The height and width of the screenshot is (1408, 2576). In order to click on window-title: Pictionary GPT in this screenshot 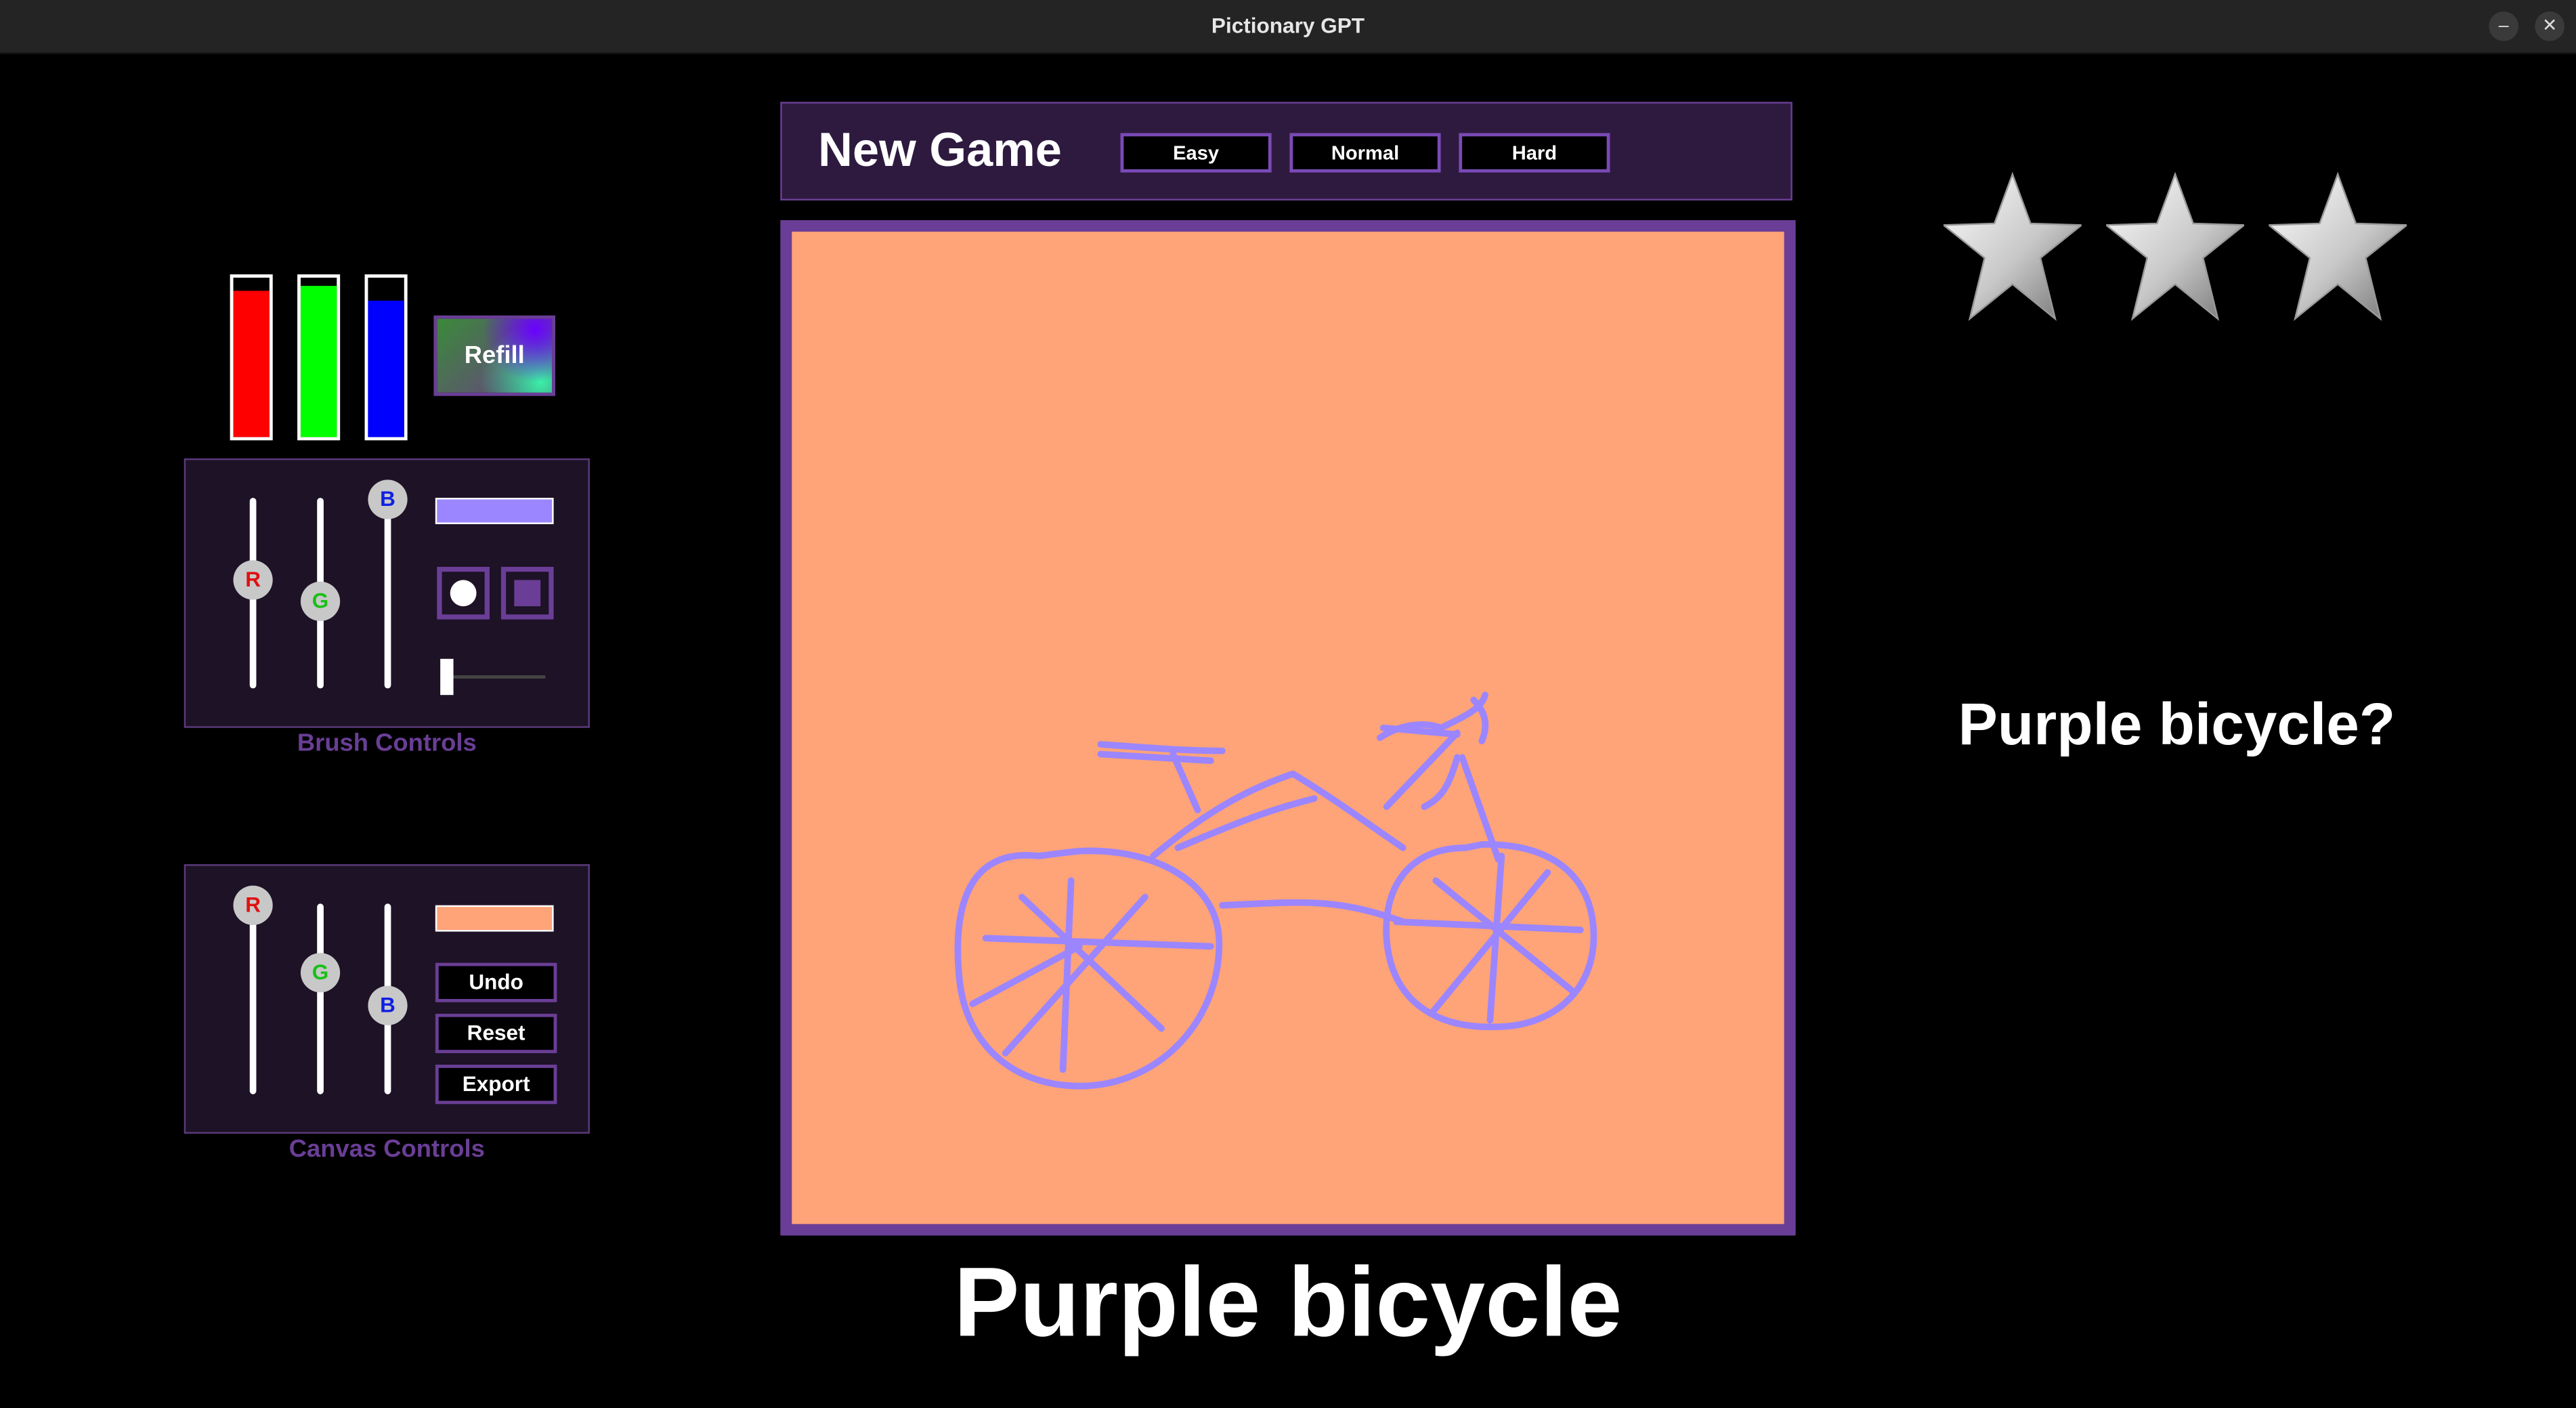, I will do `click(1288, 25)`.